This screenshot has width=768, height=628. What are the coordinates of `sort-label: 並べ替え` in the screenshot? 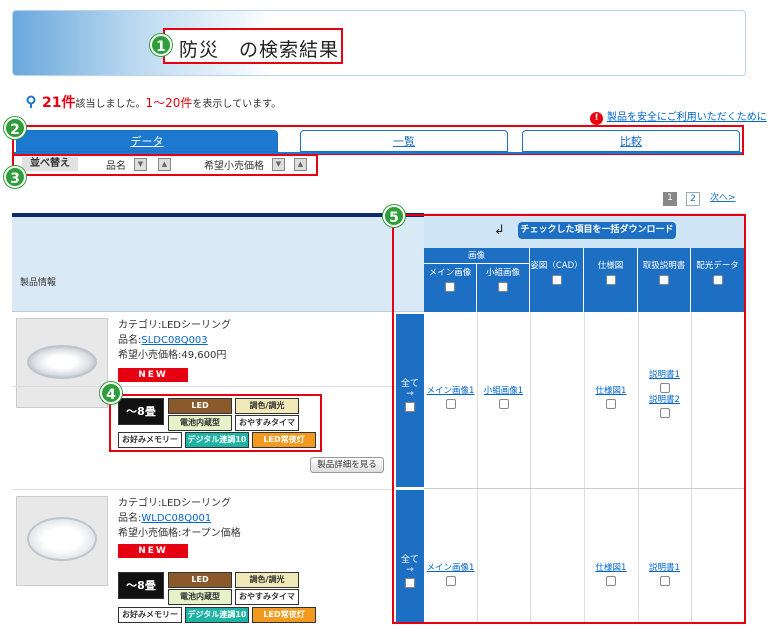 It's located at (50, 164).